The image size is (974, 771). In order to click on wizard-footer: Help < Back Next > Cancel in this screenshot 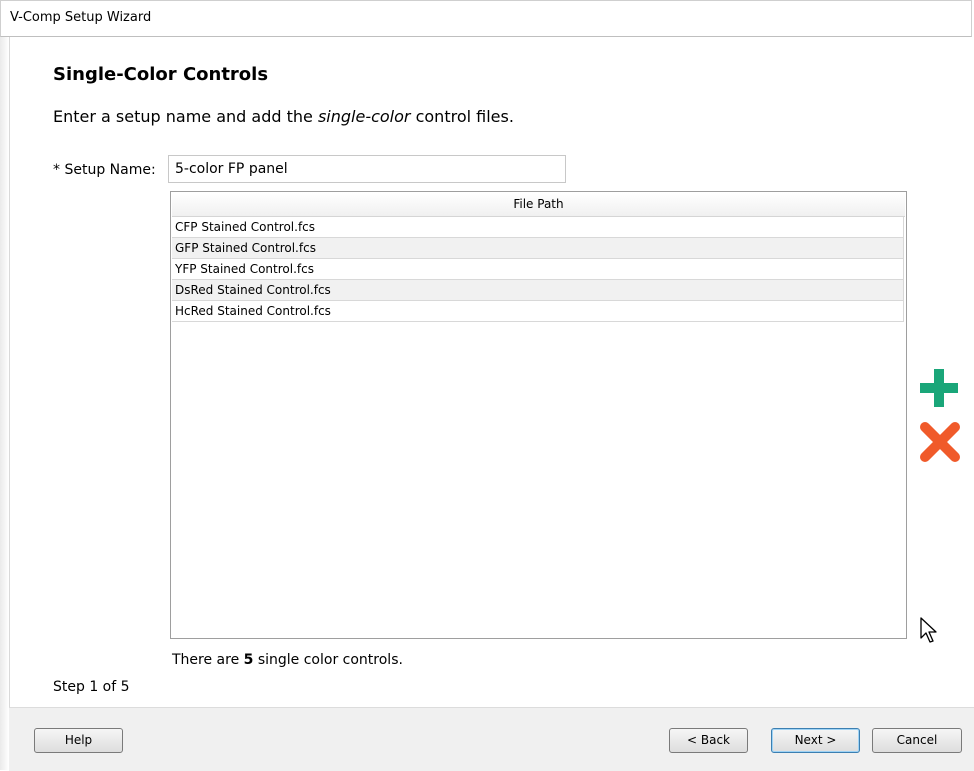, I will do `click(491, 739)`.